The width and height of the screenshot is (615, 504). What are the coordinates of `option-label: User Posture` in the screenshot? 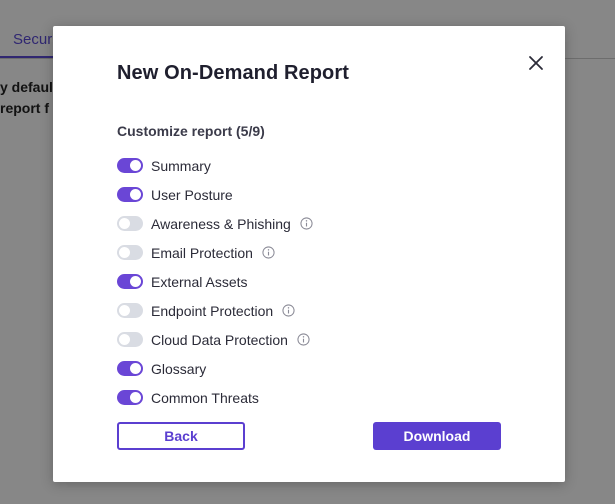 It's located at (192, 194).